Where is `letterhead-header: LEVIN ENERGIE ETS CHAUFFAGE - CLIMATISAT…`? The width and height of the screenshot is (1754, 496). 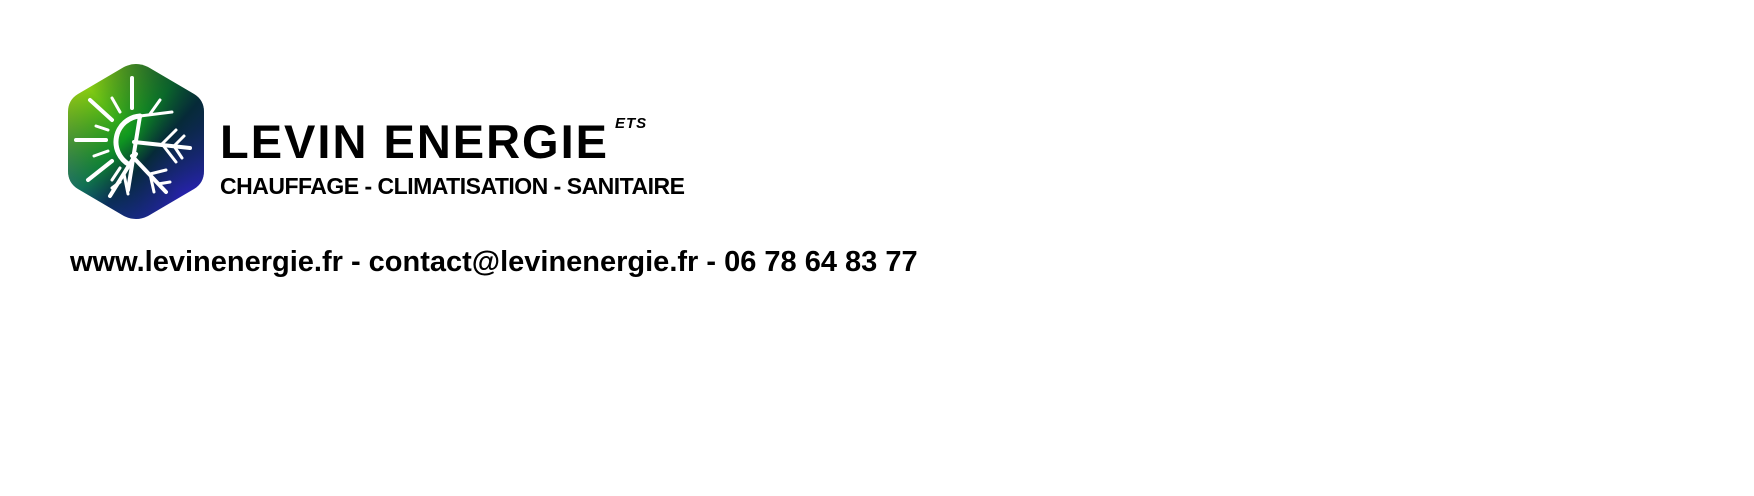 letterhead-header: LEVIN ENERGIE ETS CHAUFFAGE - CLIMATISAT… is located at coordinates (375, 141).